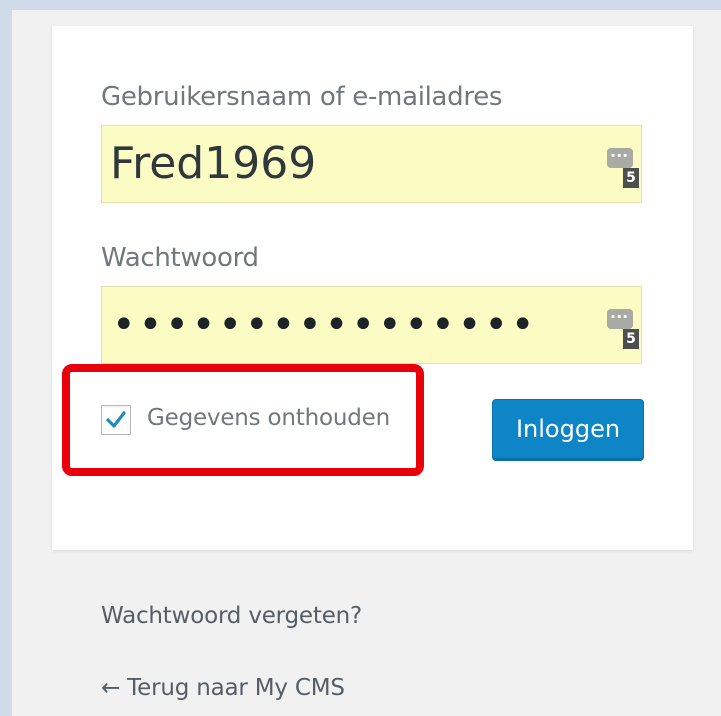 The height and width of the screenshot is (716, 721). I want to click on username-label: Gebruikersnaam of e-mailadres, so click(302, 97).